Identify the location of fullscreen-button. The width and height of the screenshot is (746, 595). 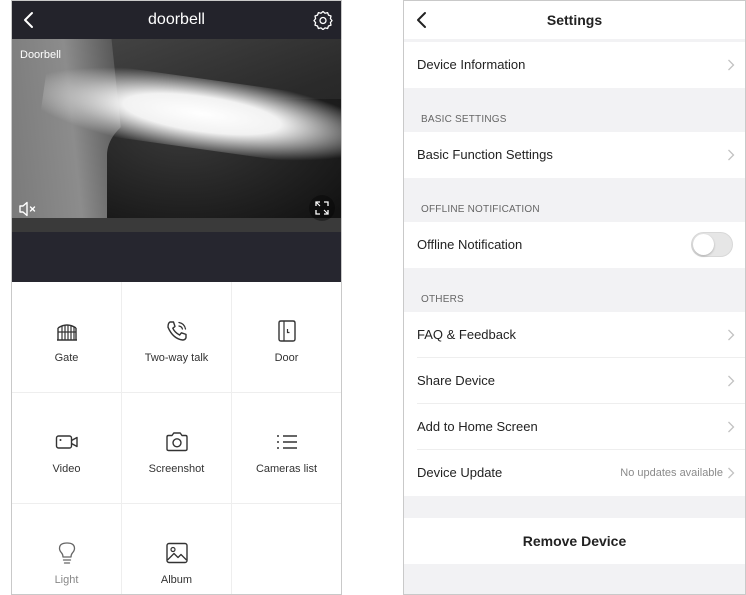
(322, 208).